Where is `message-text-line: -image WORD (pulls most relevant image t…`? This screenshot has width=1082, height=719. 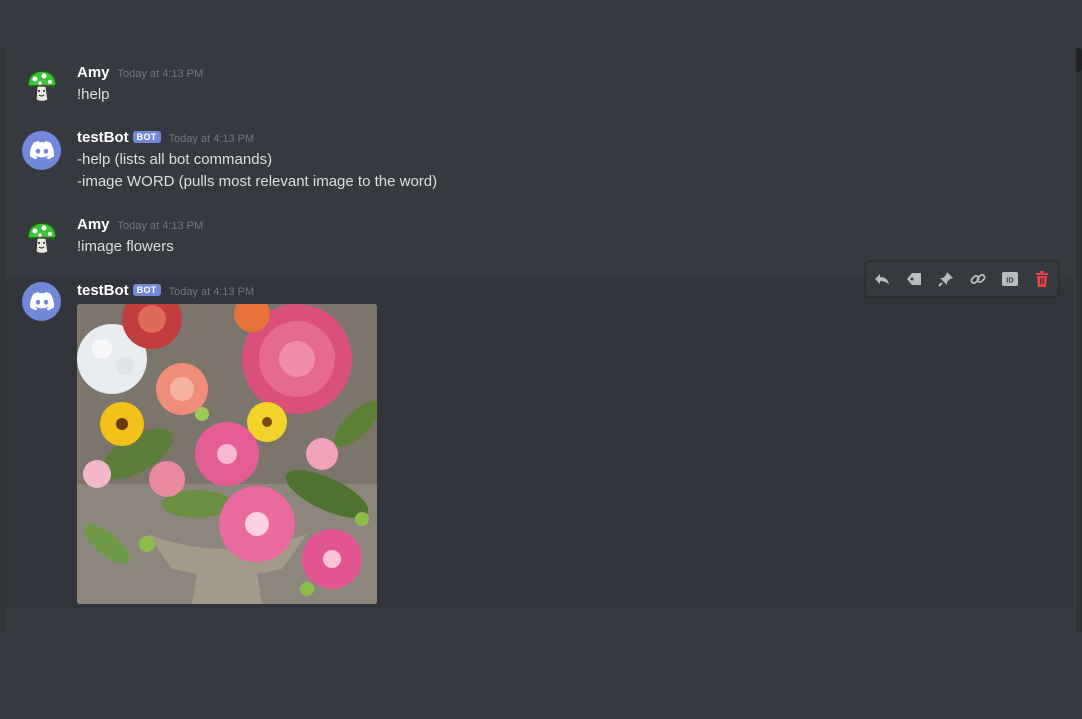
message-text-line: -image WORD (pulls most relevant image t… is located at coordinates (257, 181).